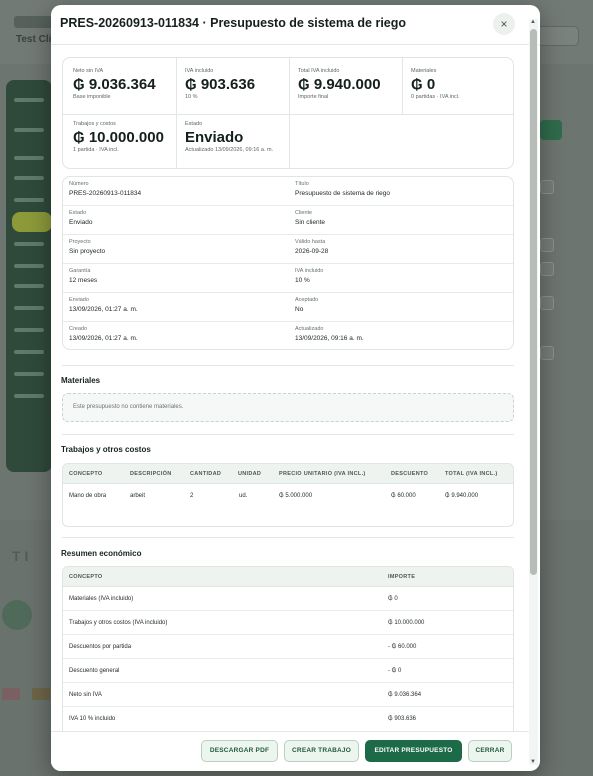  I want to click on close-button: ×, so click(504, 24).